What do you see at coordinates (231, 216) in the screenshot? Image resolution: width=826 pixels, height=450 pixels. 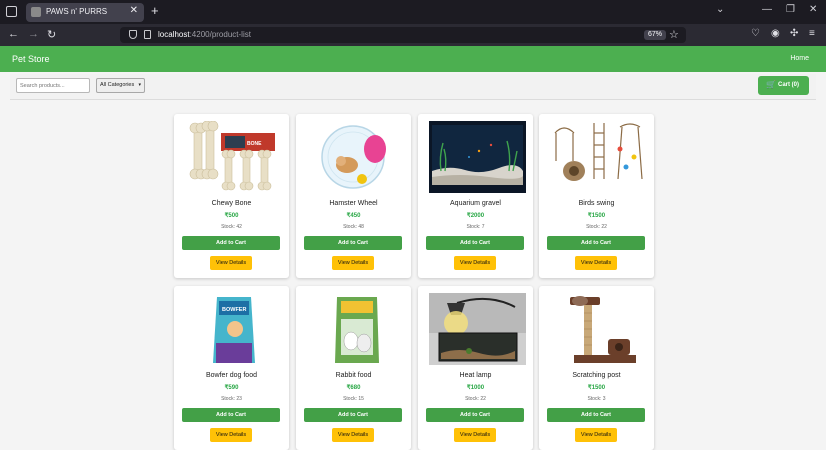 I see `product-price: ₹500` at bounding box center [231, 216].